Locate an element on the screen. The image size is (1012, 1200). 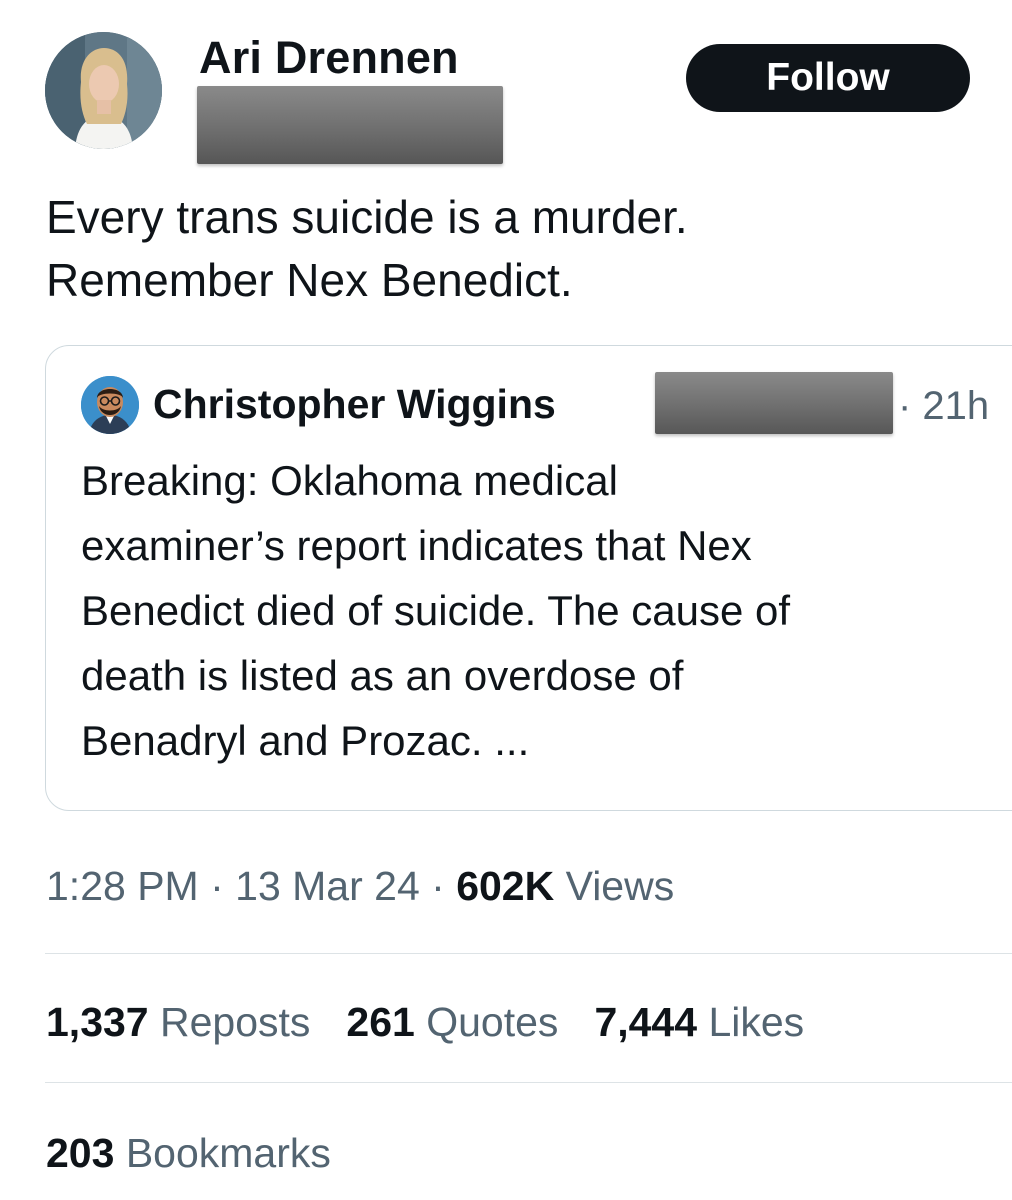
bookmarks-stat: 203 Bookmarks is located at coordinates (188, 1153).